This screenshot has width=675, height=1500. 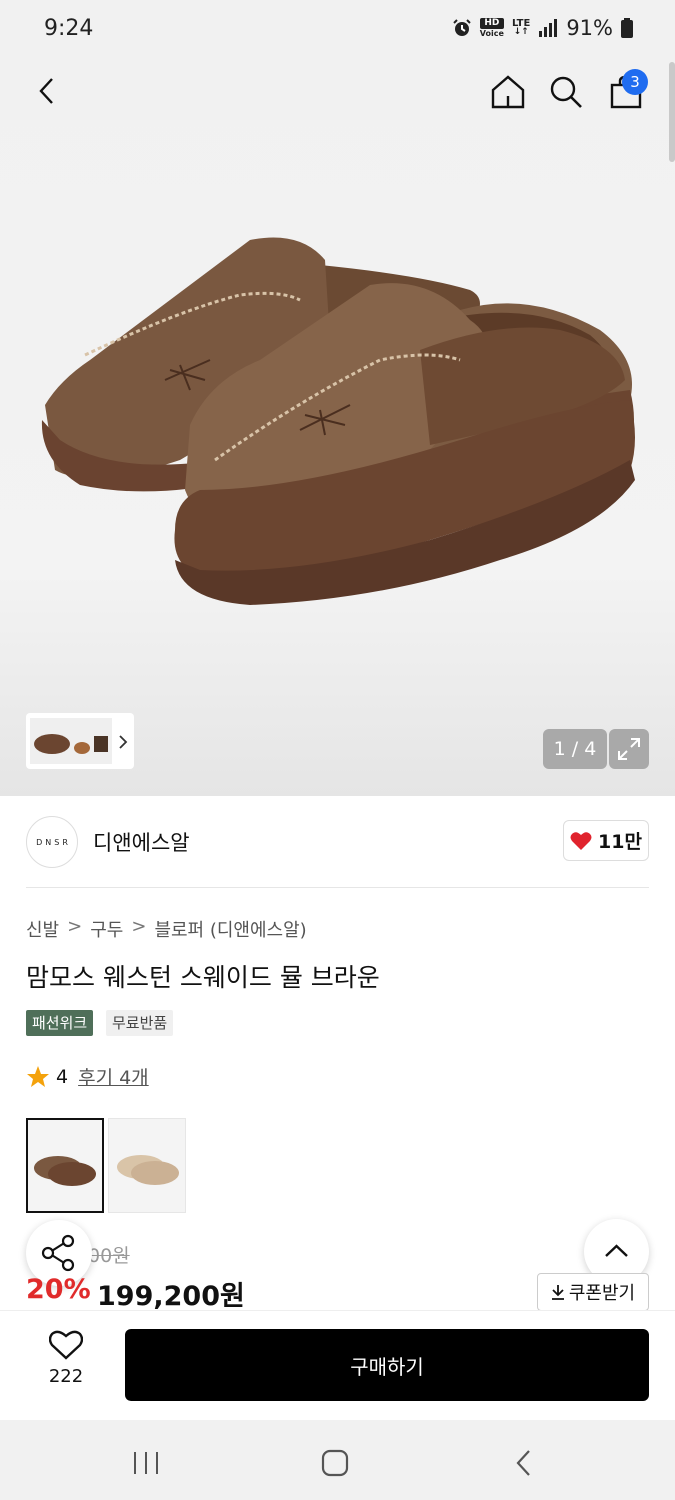 I want to click on brand-logo: DNSR, so click(x=52, y=842).